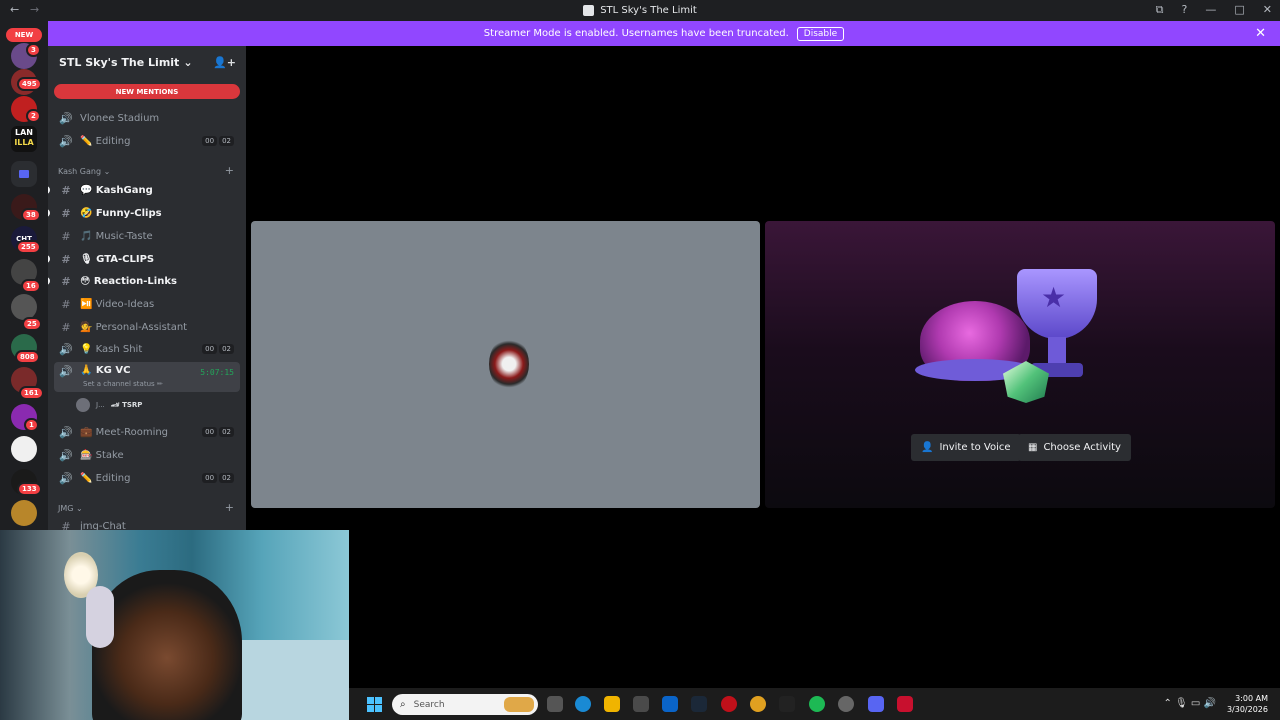 The width and height of the screenshot is (1280, 720). Describe the element at coordinates (27, 357) in the screenshot. I see `unread-badge: 808` at that location.